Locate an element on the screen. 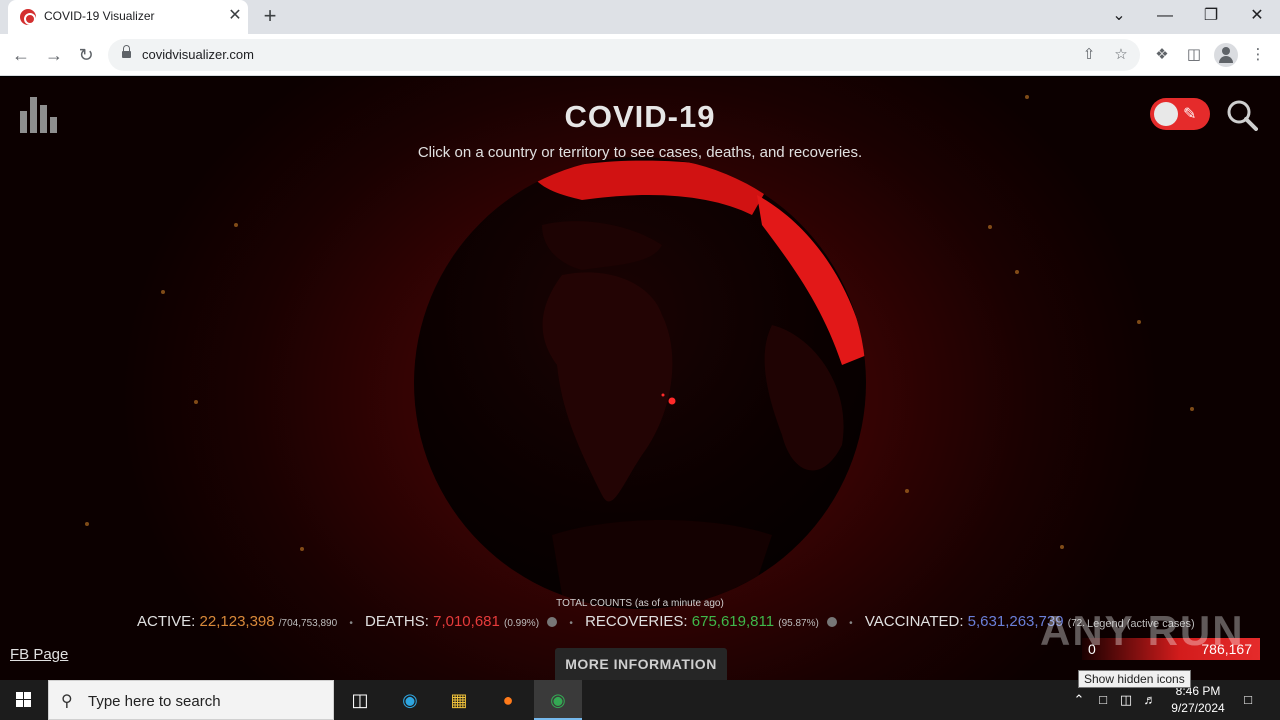 This screenshot has width=1280, height=720. anyrun-watermark: ANY RUN is located at coordinates (1142, 630).